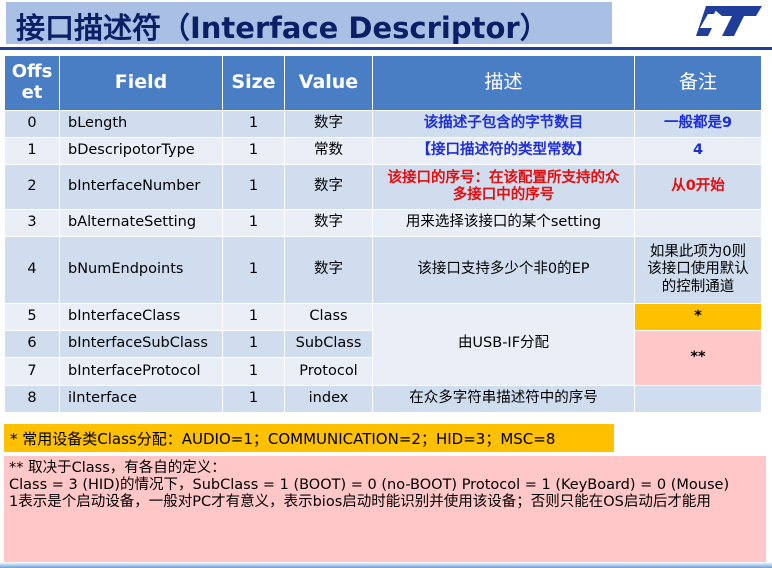 The image size is (772, 568). I want to click on cell-note: *, so click(698, 317).